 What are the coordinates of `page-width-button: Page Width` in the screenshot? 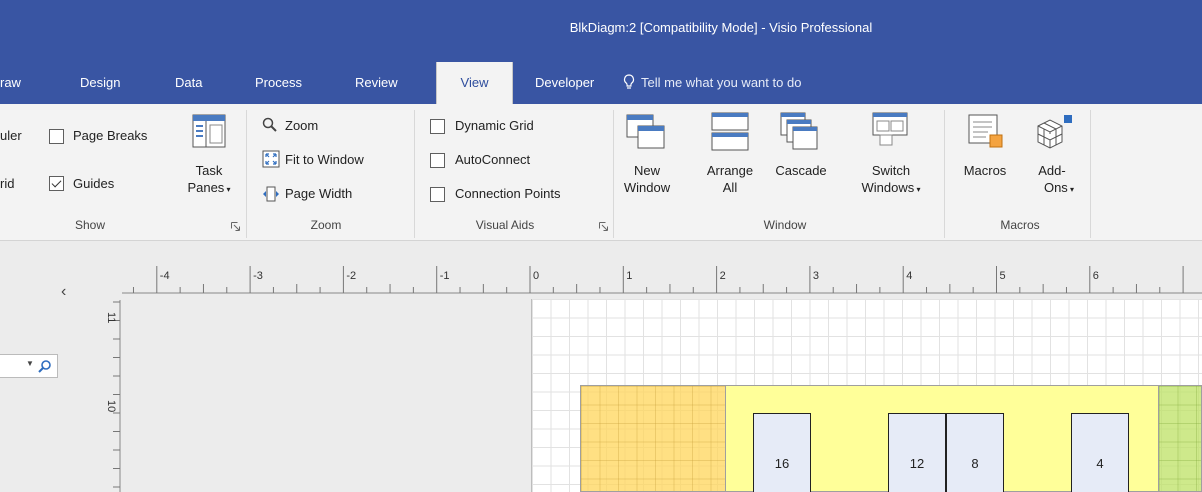 It's located at (318, 193).